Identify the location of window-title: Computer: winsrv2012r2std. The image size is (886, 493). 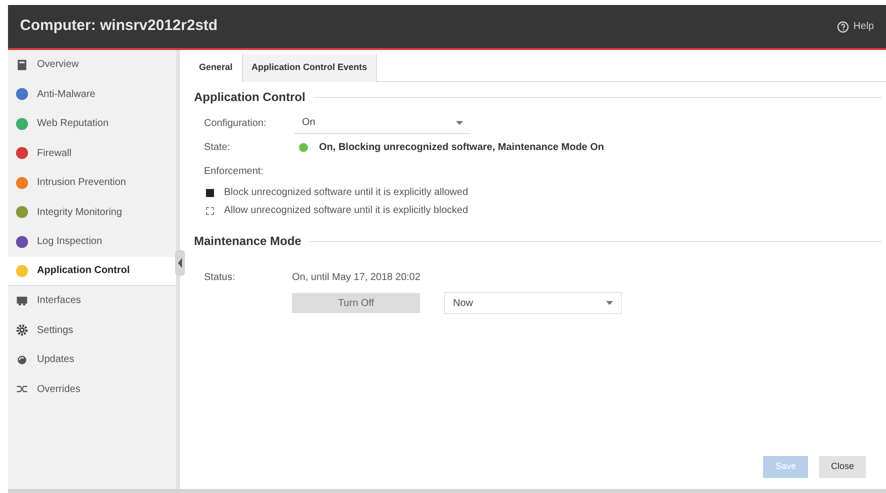
(119, 26).